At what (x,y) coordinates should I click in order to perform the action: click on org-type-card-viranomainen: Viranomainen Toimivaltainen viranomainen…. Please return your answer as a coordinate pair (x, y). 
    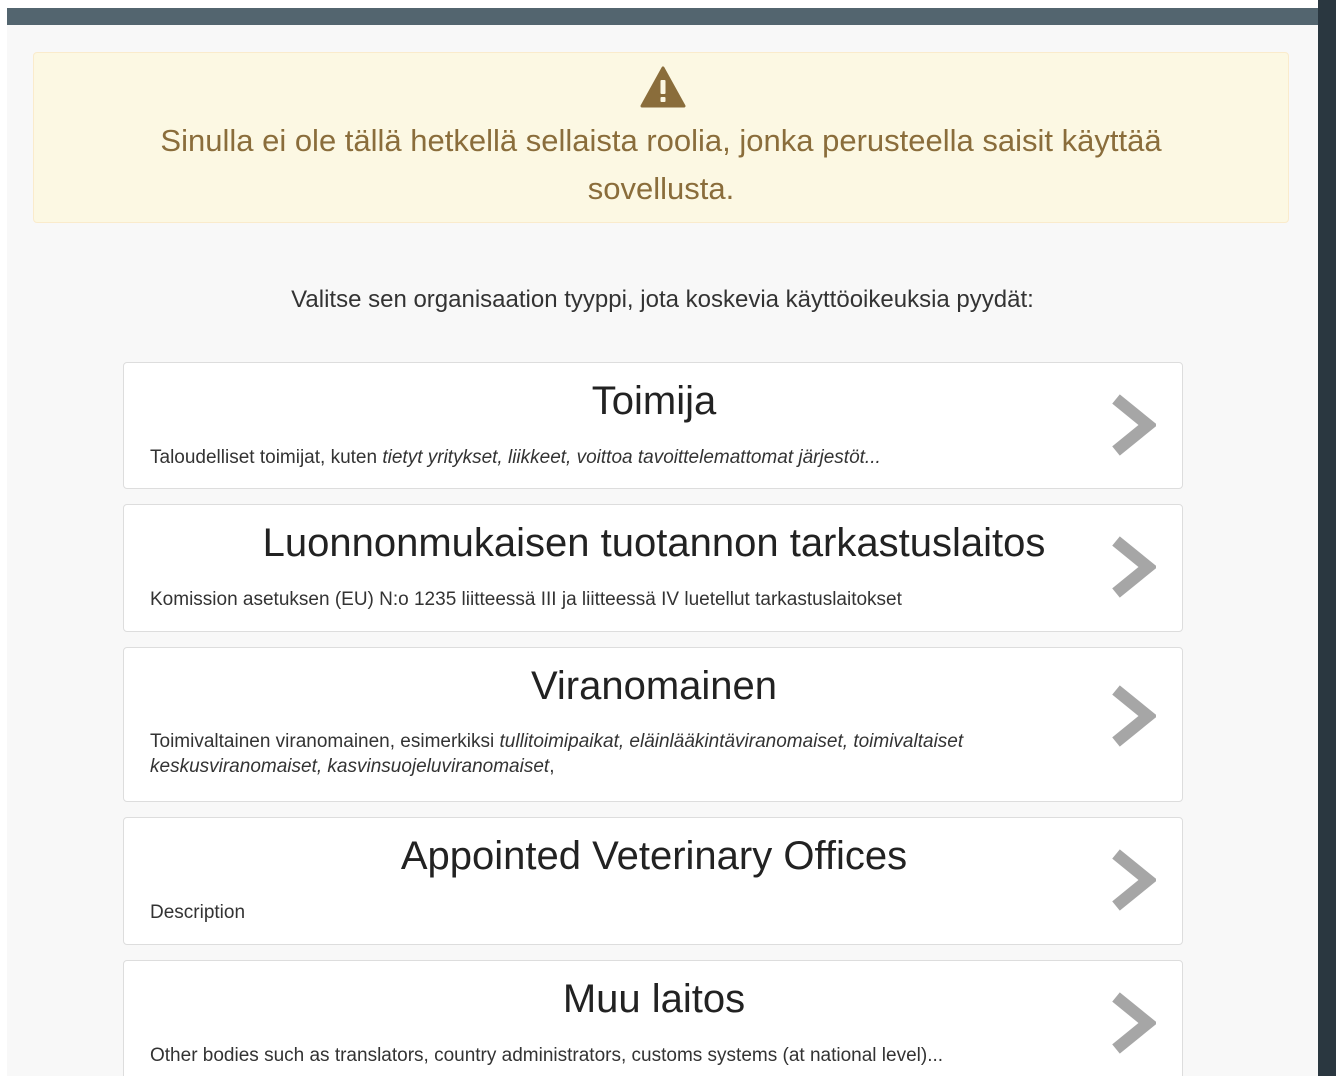
    Looking at the image, I should click on (653, 724).